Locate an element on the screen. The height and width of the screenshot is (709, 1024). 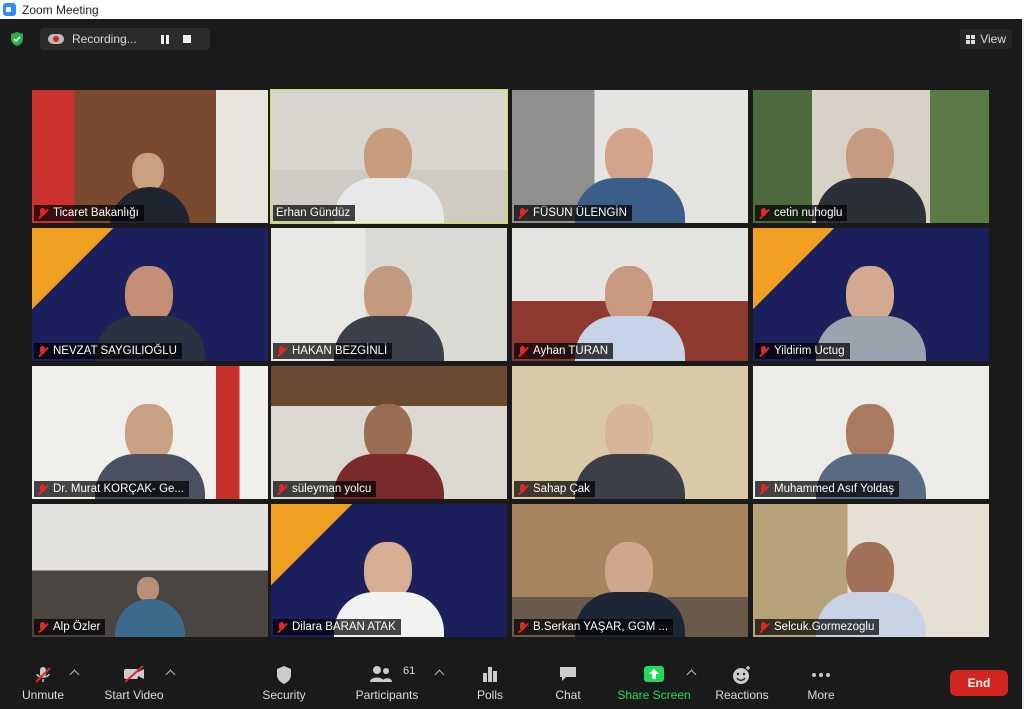
shield-icon is located at coordinates (284, 675).